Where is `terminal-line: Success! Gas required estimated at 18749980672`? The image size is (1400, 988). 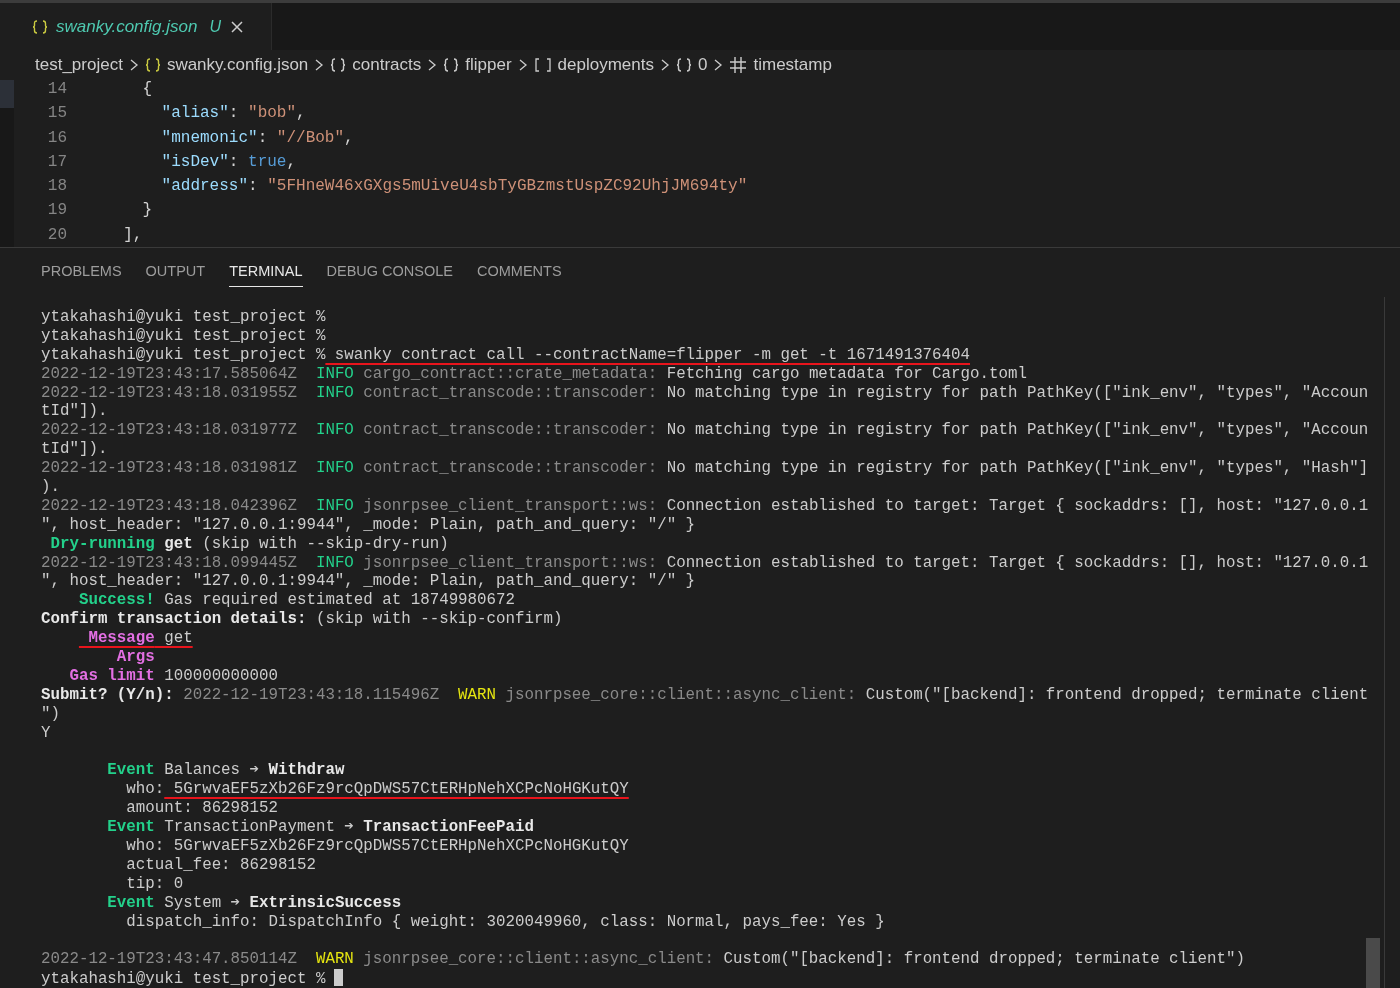
terminal-line: Success! Gas required estimated at 18749980672 is located at coordinates (296, 600).